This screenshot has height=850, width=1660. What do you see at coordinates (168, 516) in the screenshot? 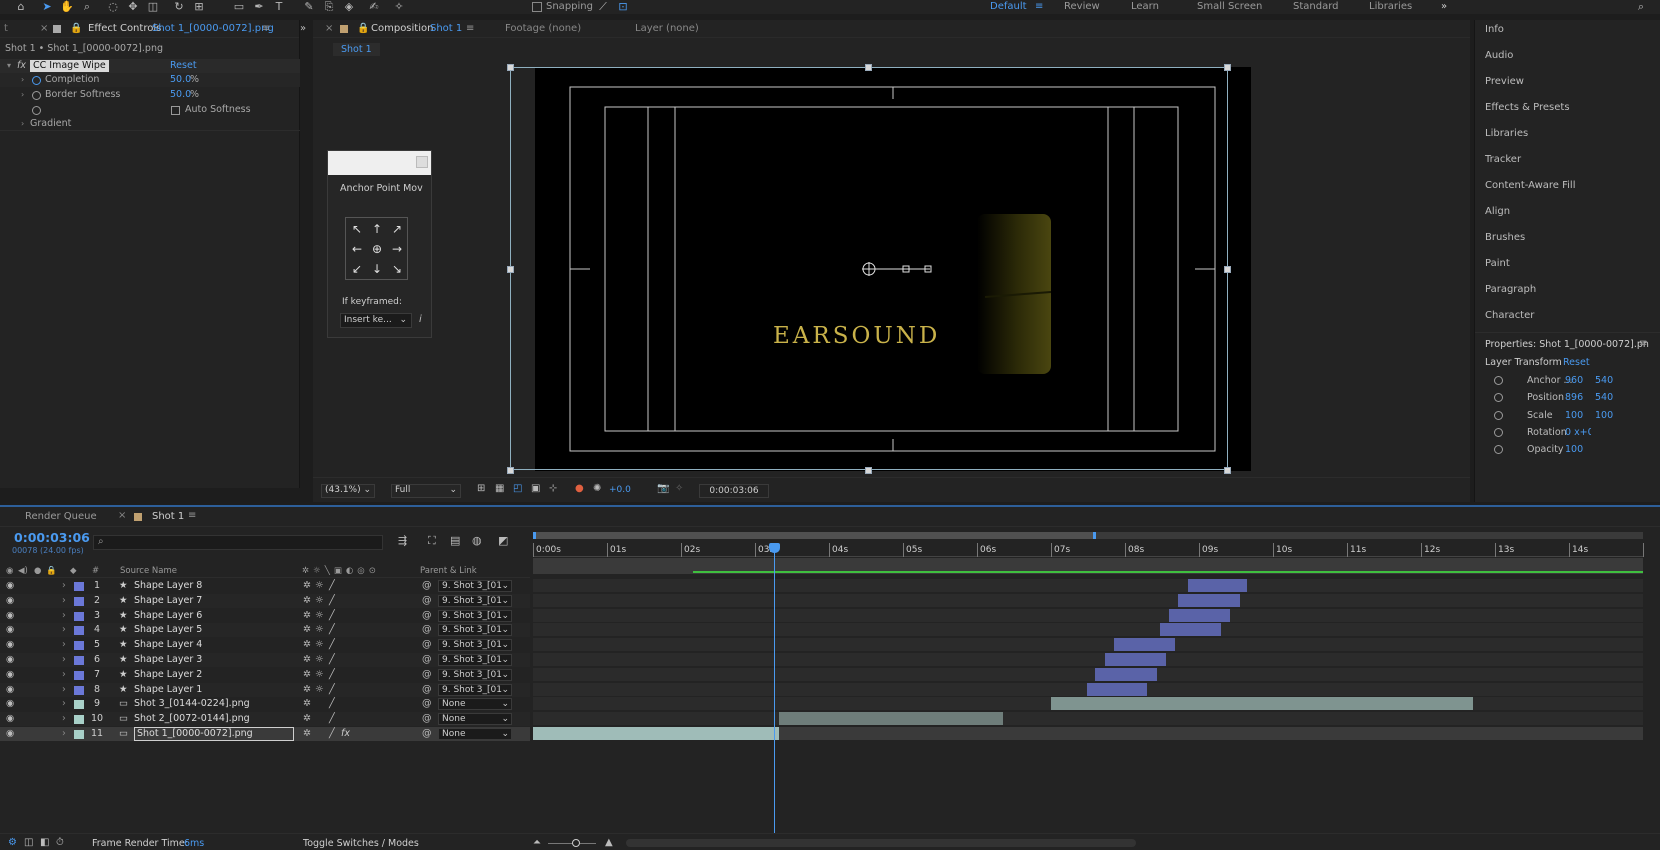
I see `shot-1-timeline-tab: Shot 1` at bounding box center [168, 516].